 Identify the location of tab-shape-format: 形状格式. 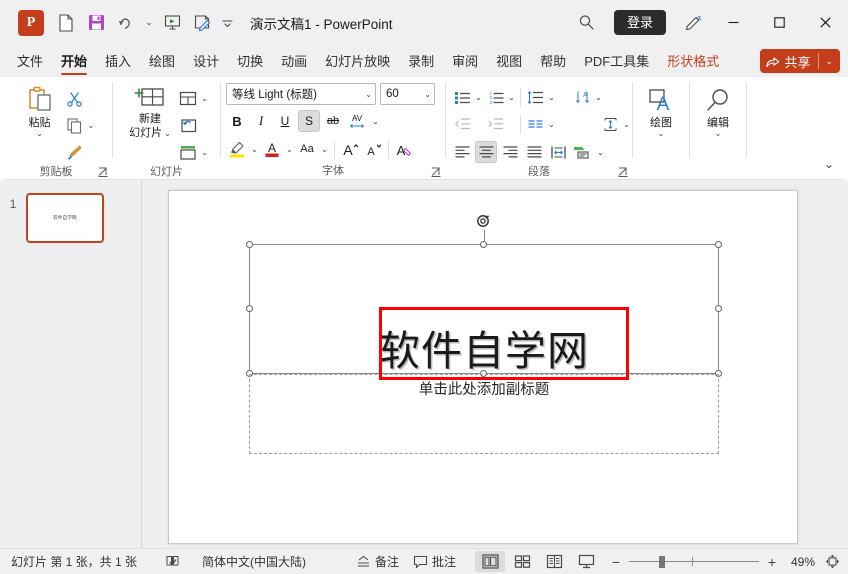
(693, 61).